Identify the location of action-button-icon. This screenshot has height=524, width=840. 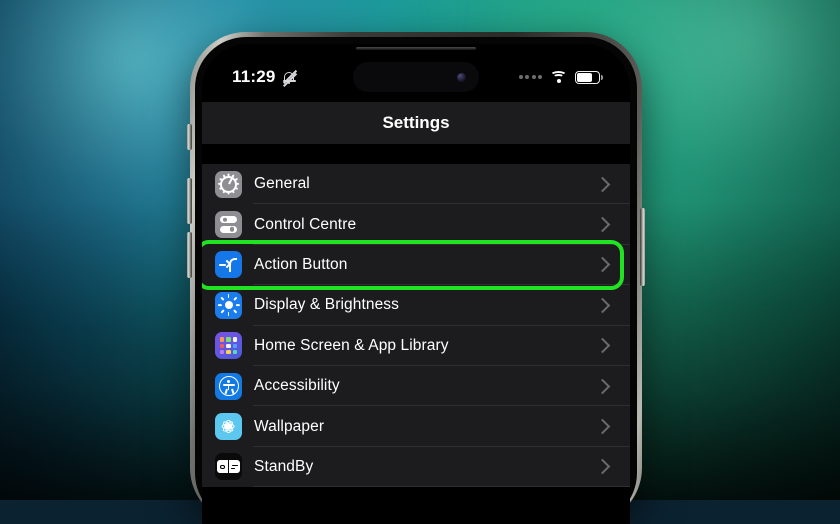
(228, 265).